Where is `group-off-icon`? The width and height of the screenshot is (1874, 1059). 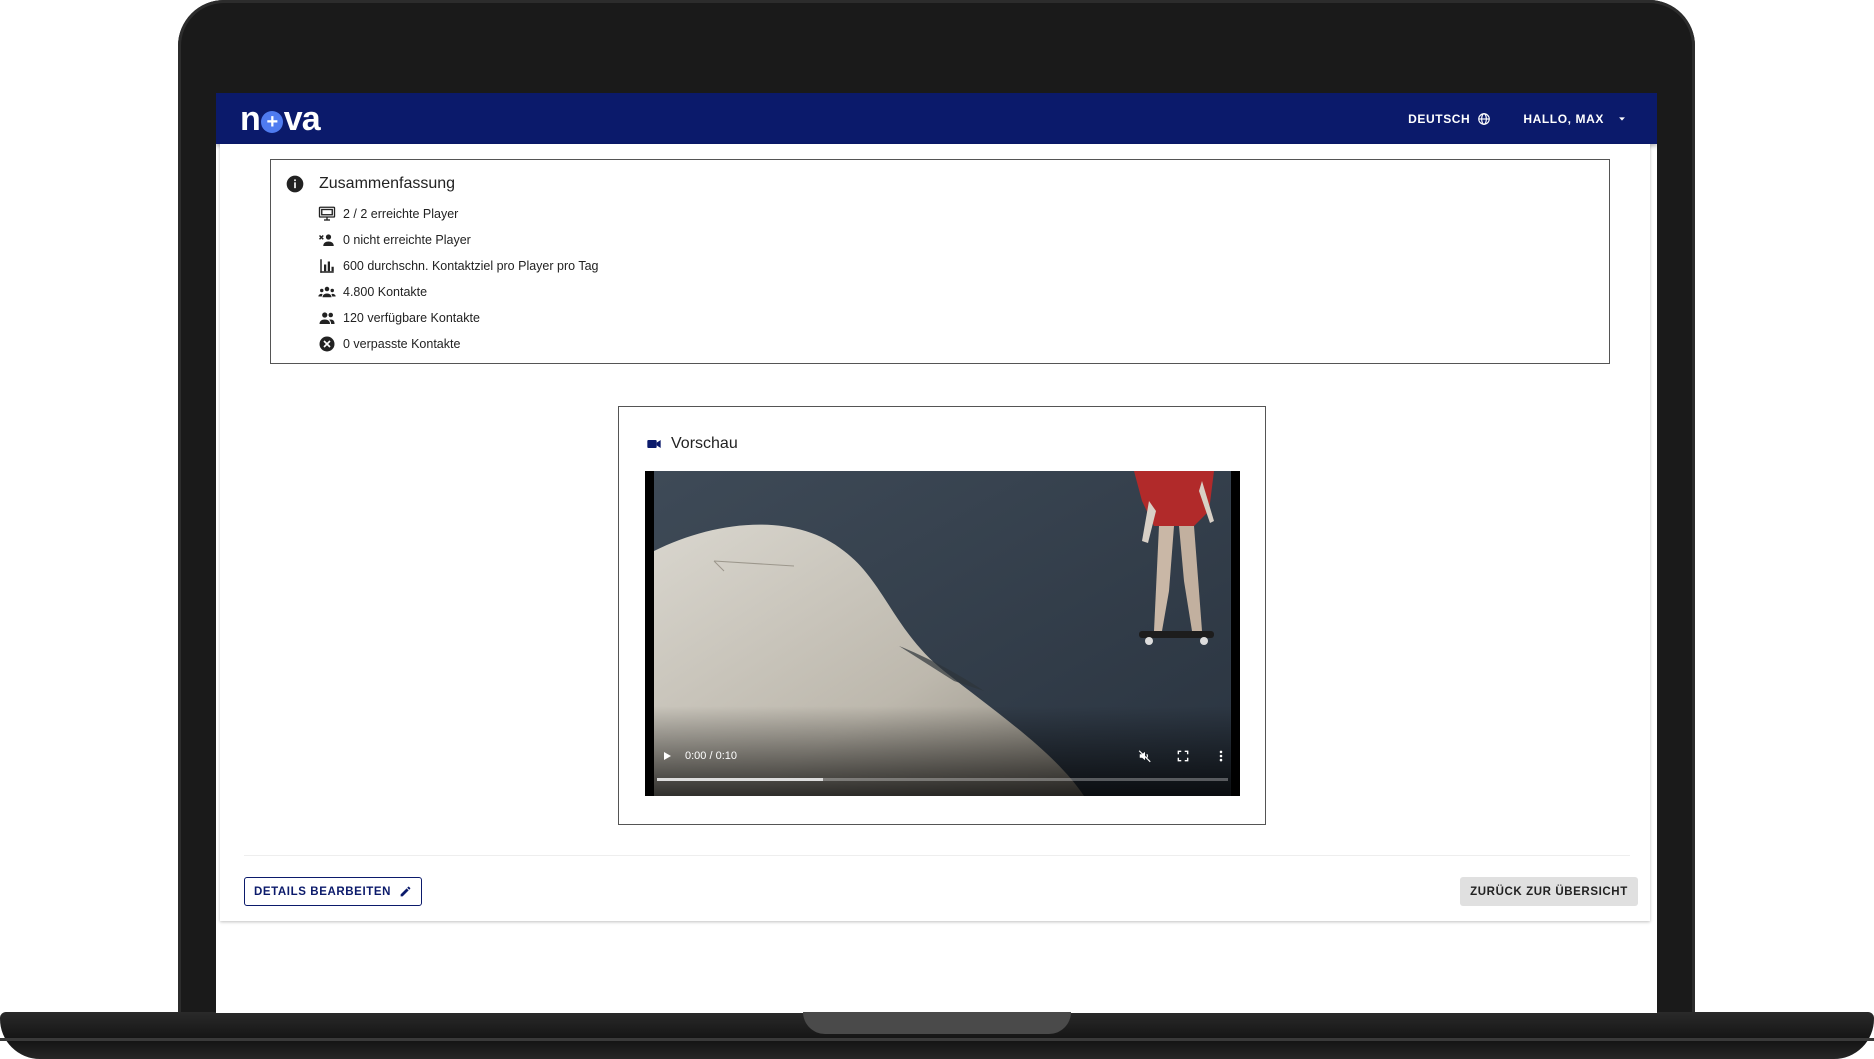
group-off-icon is located at coordinates (326, 240).